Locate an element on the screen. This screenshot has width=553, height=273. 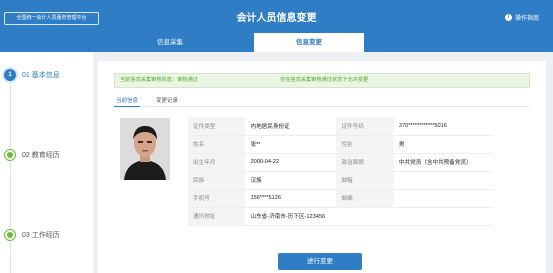
step-work-history: 03 工作经历 is located at coordinates (32, 235).